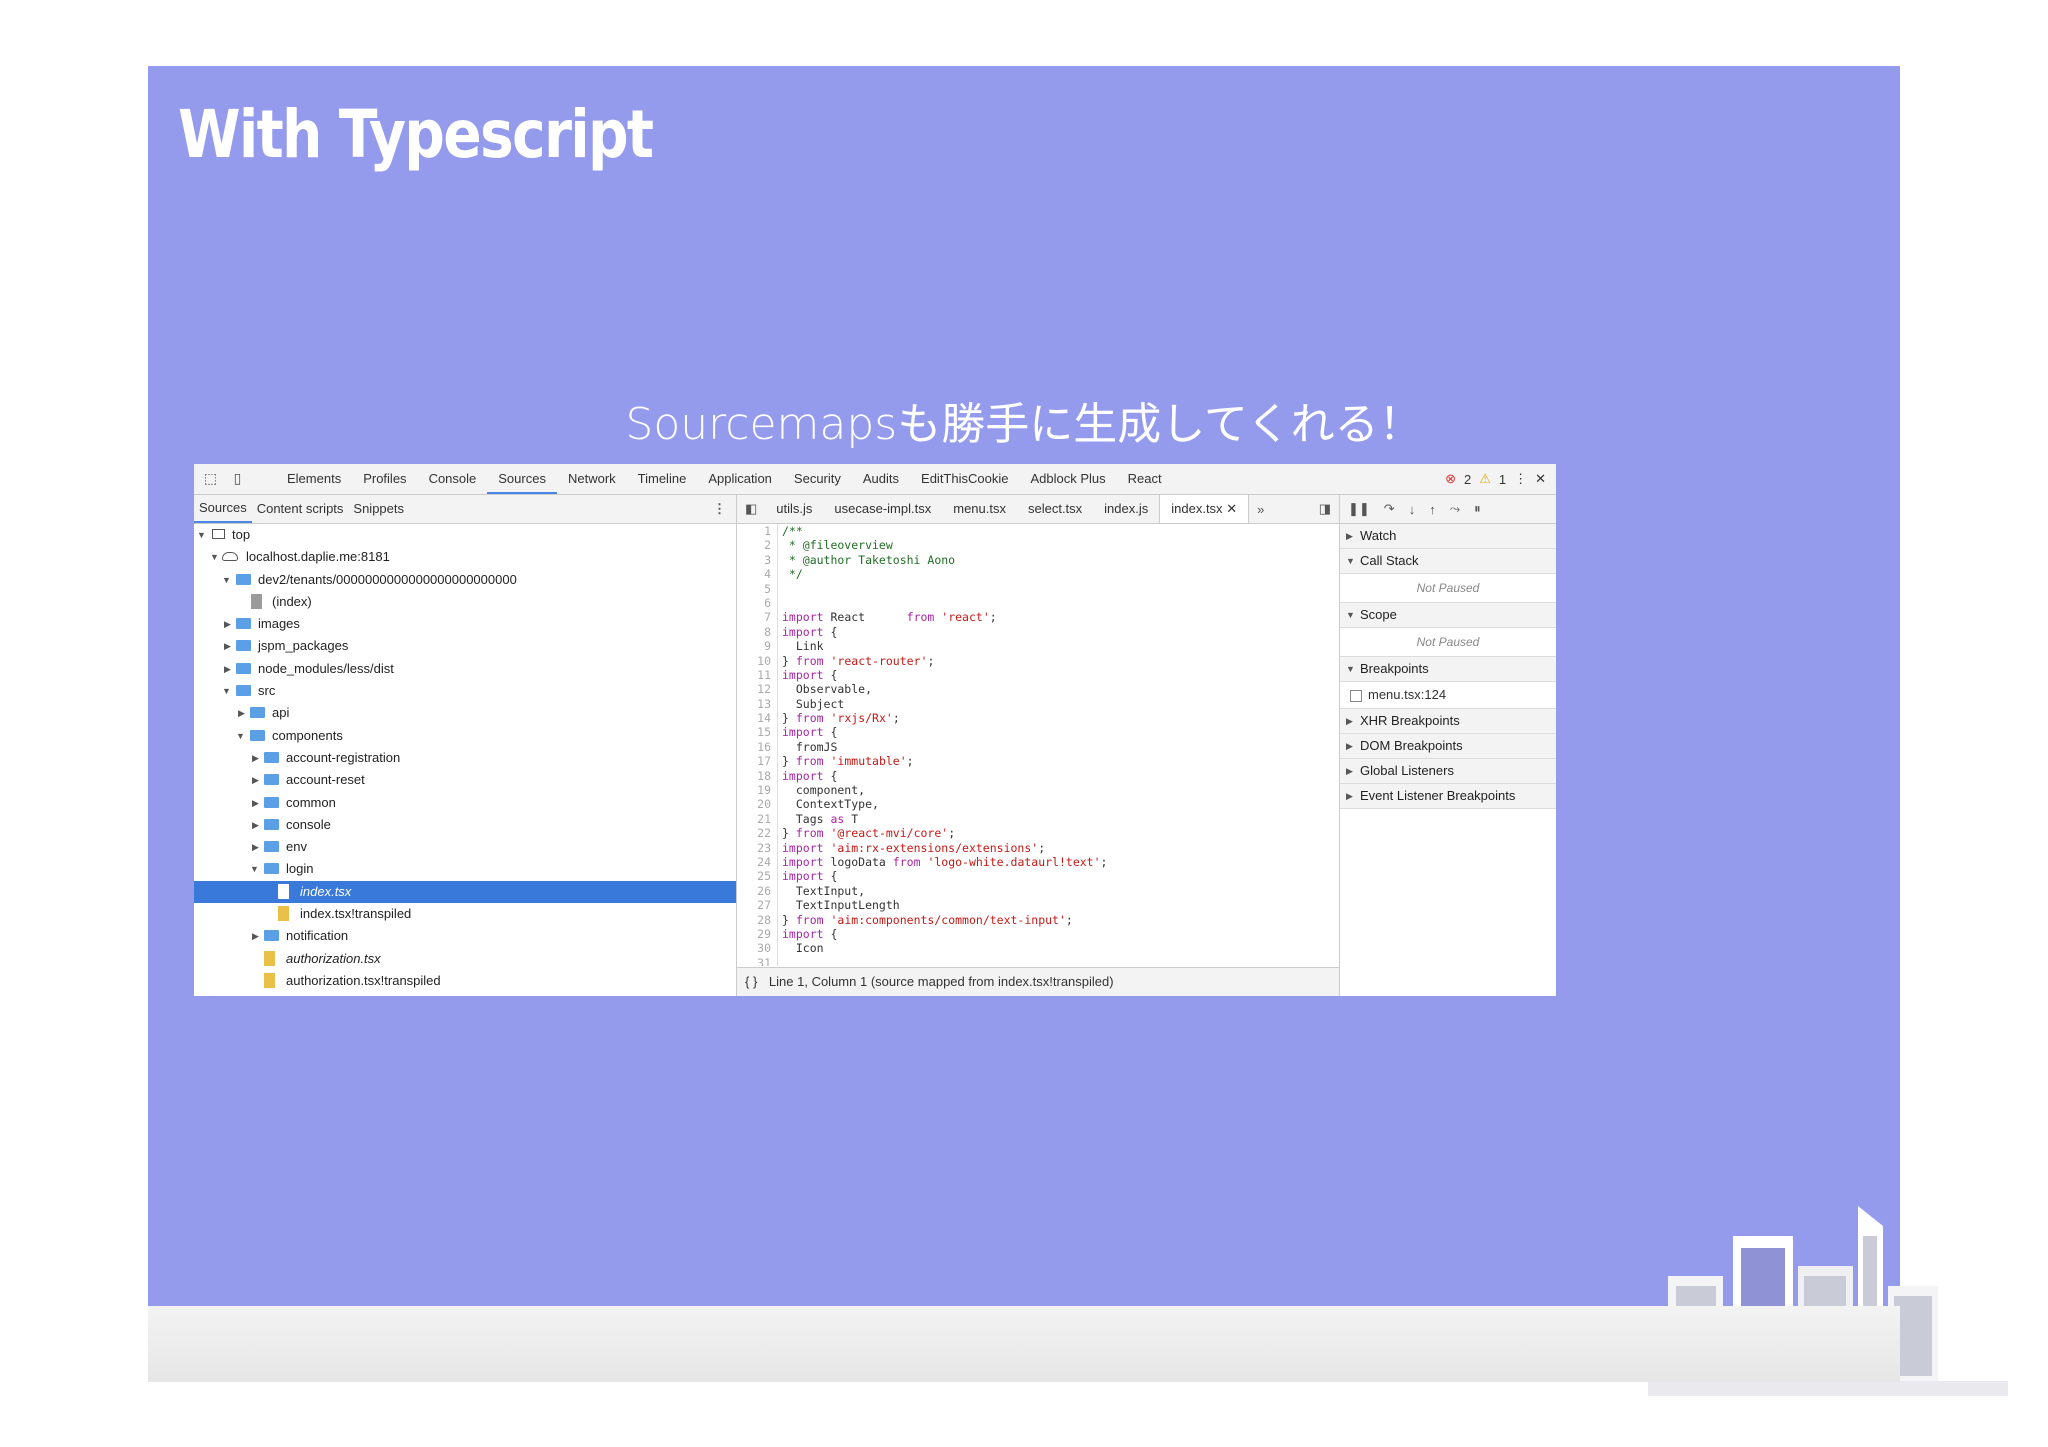 This screenshot has height=1447, width=2048. What do you see at coordinates (1448, 536) in the screenshot?
I see `section-watch: ▶ Watch` at bounding box center [1448, 536].